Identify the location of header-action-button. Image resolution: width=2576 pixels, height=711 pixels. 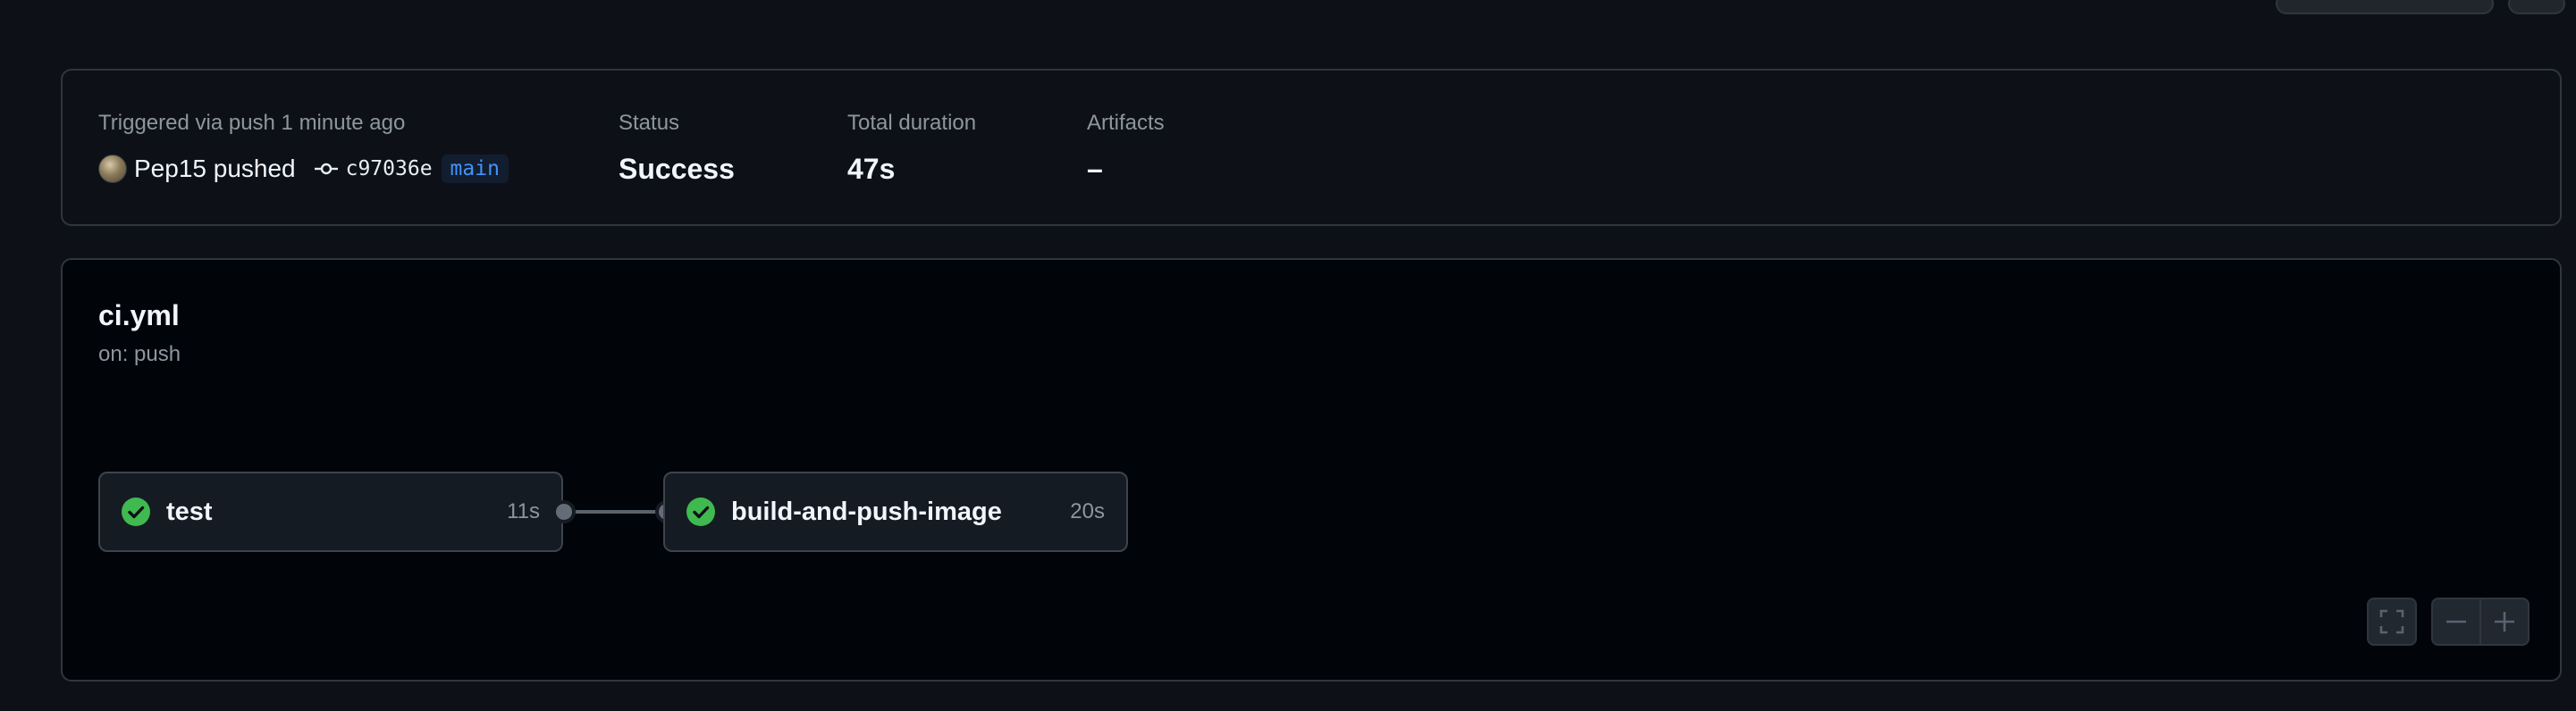
(2385, 7).